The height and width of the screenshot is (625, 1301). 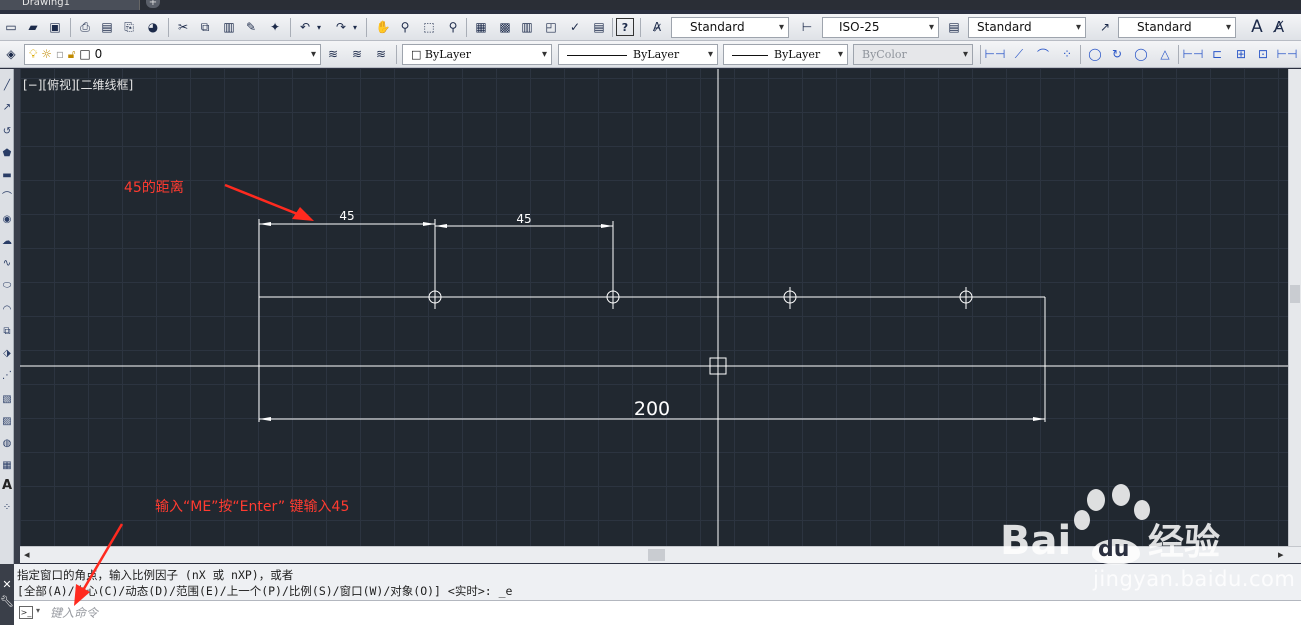 What do you see at coordinates (183, 27) in the screenshot?
I see `cut-icon: ✂` at bounding box center [183, 27].